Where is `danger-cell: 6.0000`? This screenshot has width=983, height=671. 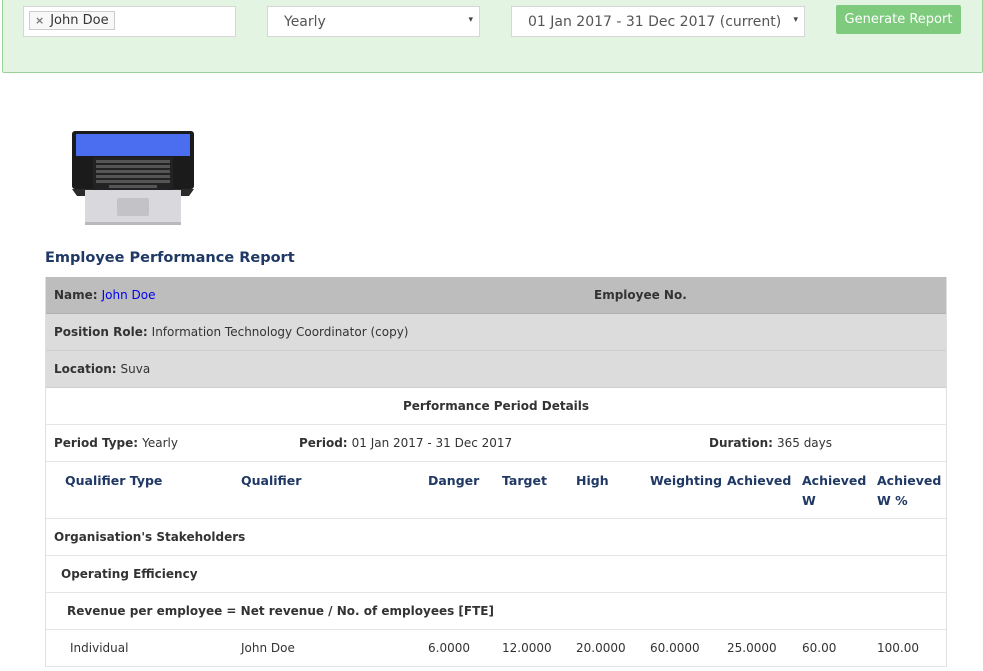 danger-cell: 6.0000 is located at coordinates (449, 648).